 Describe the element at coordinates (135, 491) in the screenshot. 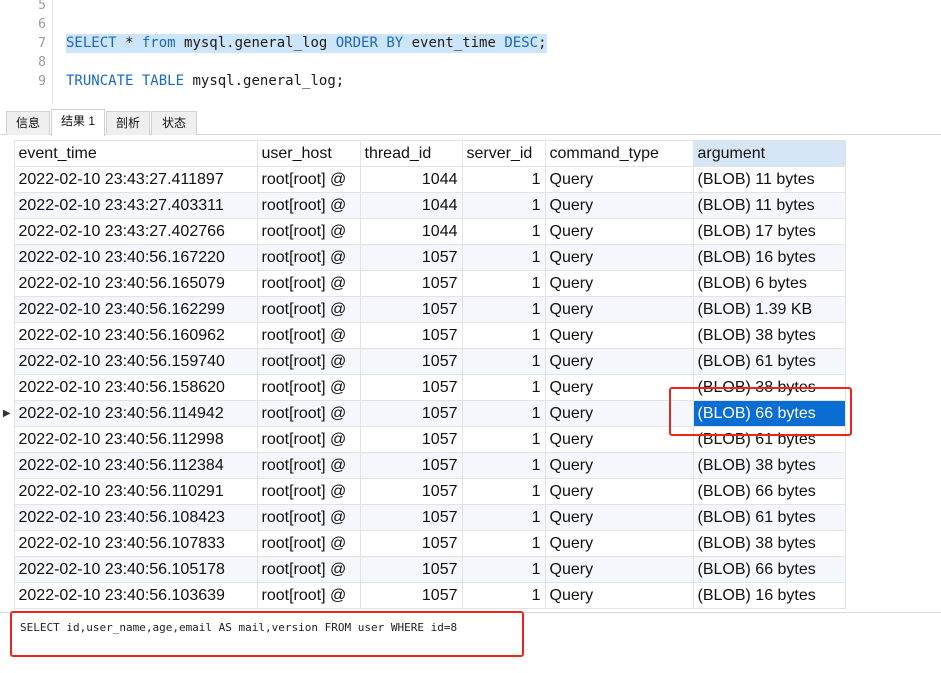

I see `cell-event-time: 2022-02-10 23:40:56.110291` at that location.